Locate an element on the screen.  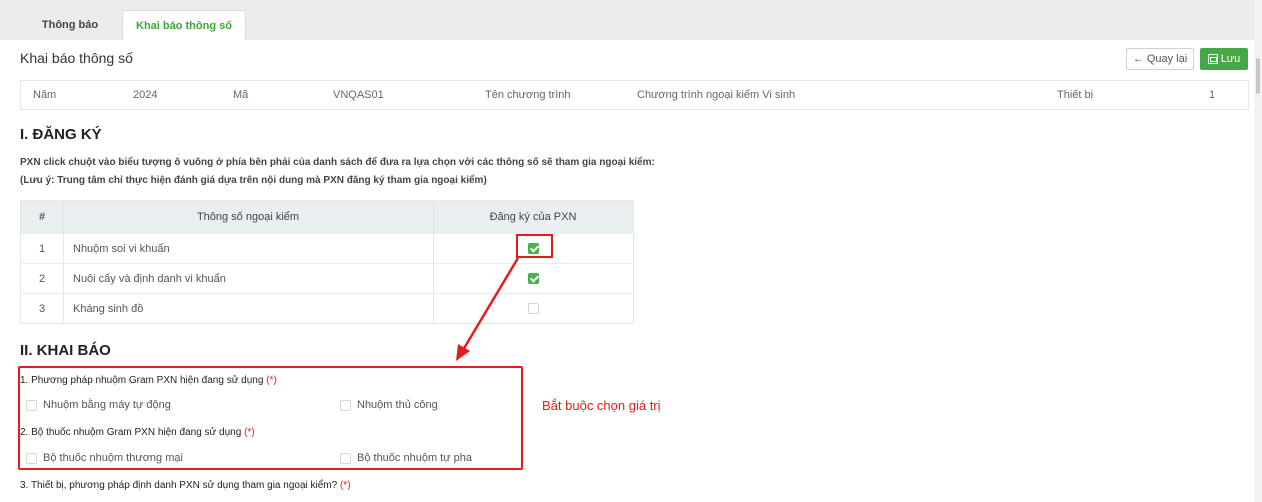
column-header-registration: Đăng ký của PXN is located at coordinates (533, 217).